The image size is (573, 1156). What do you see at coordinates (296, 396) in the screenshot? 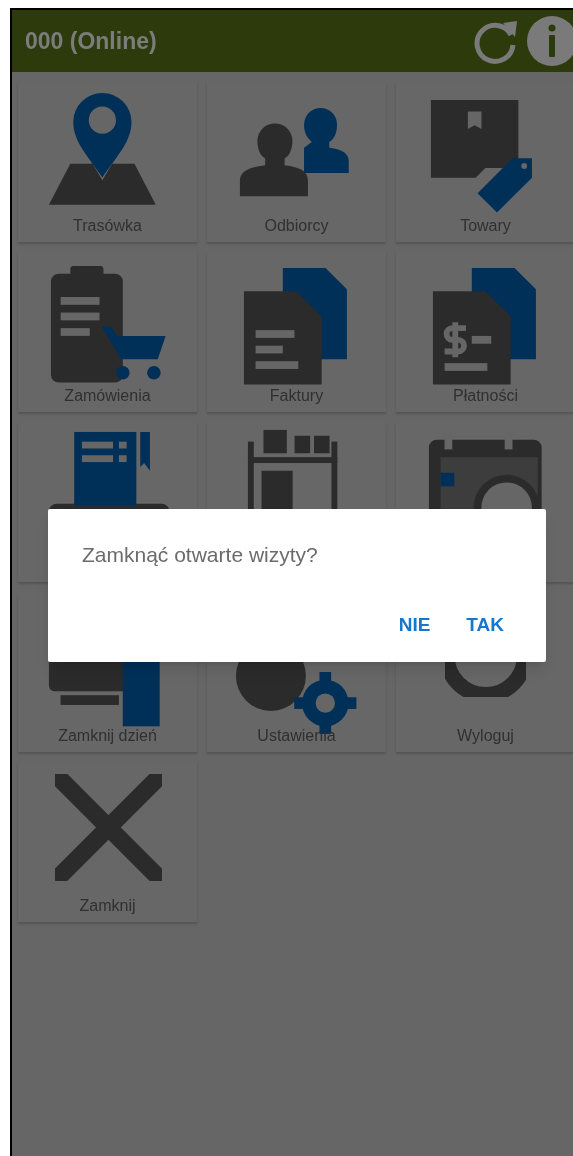
I see `tile-label: Faktury` at bounding box center [296, 396].